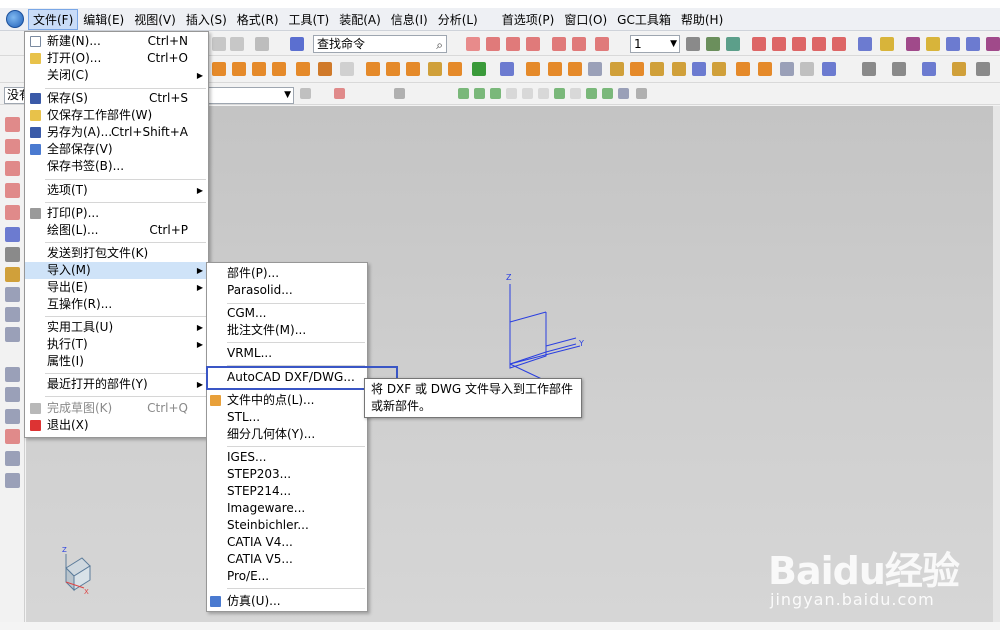  I want to click on snap-intersection-icon, so click(511, 93).